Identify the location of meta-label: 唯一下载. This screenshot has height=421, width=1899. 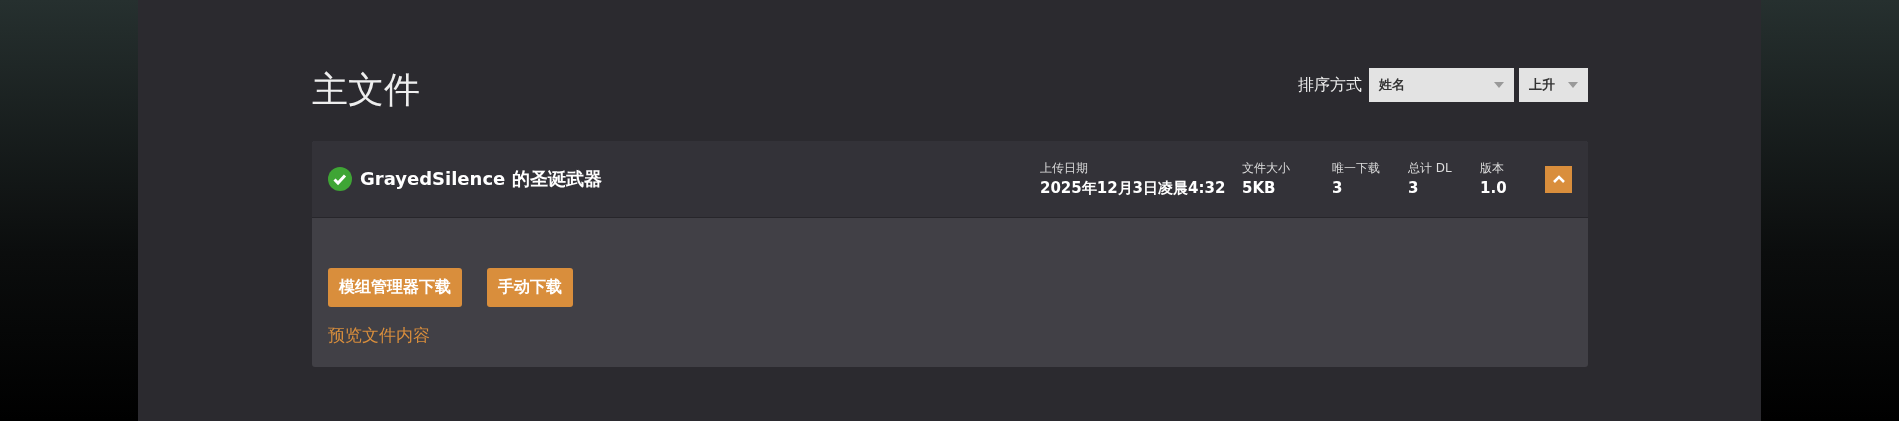
(1356, 168).